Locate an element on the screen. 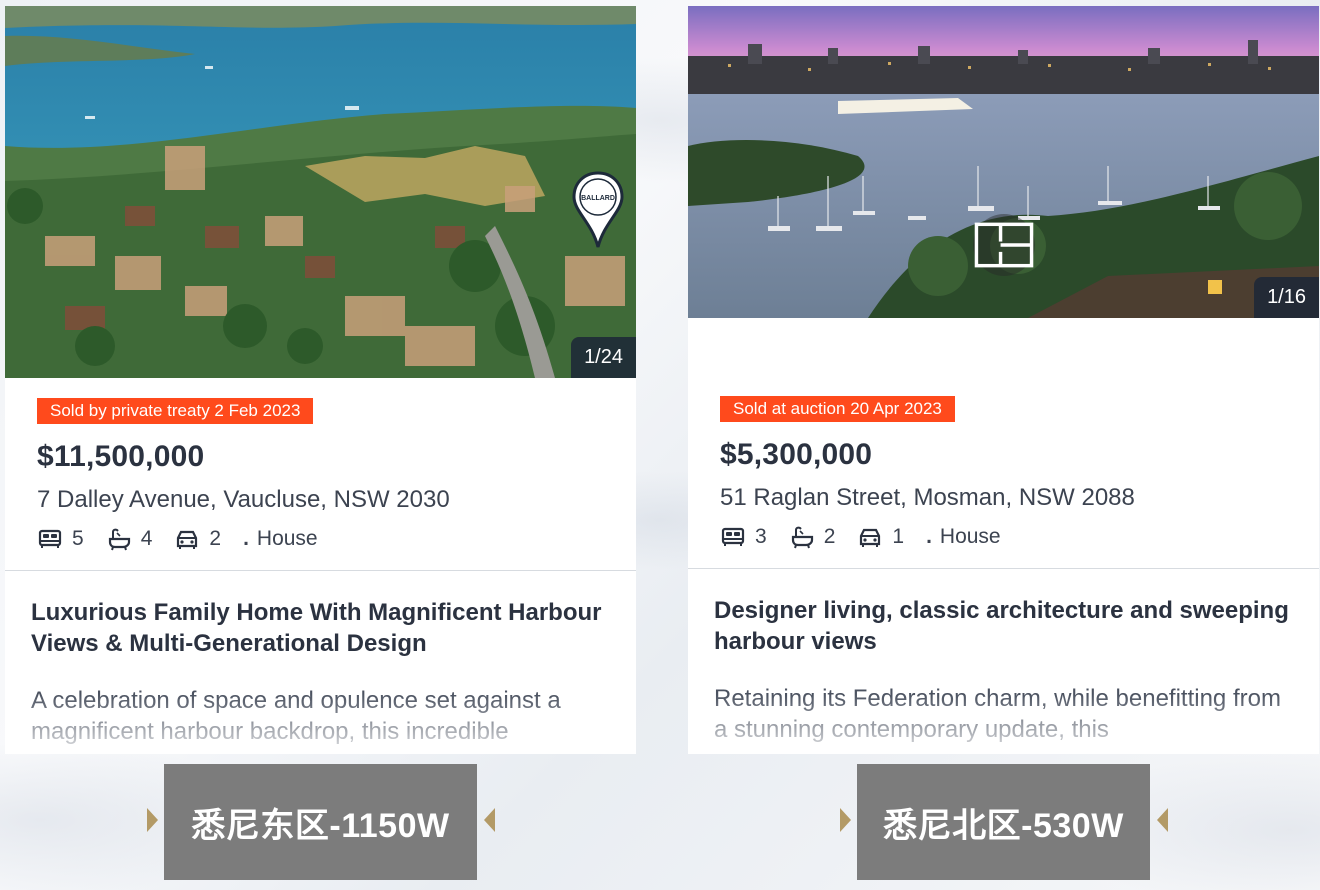 The image size is (1320, 890). bedrooms: 5 is located at coordinates (60, 539).